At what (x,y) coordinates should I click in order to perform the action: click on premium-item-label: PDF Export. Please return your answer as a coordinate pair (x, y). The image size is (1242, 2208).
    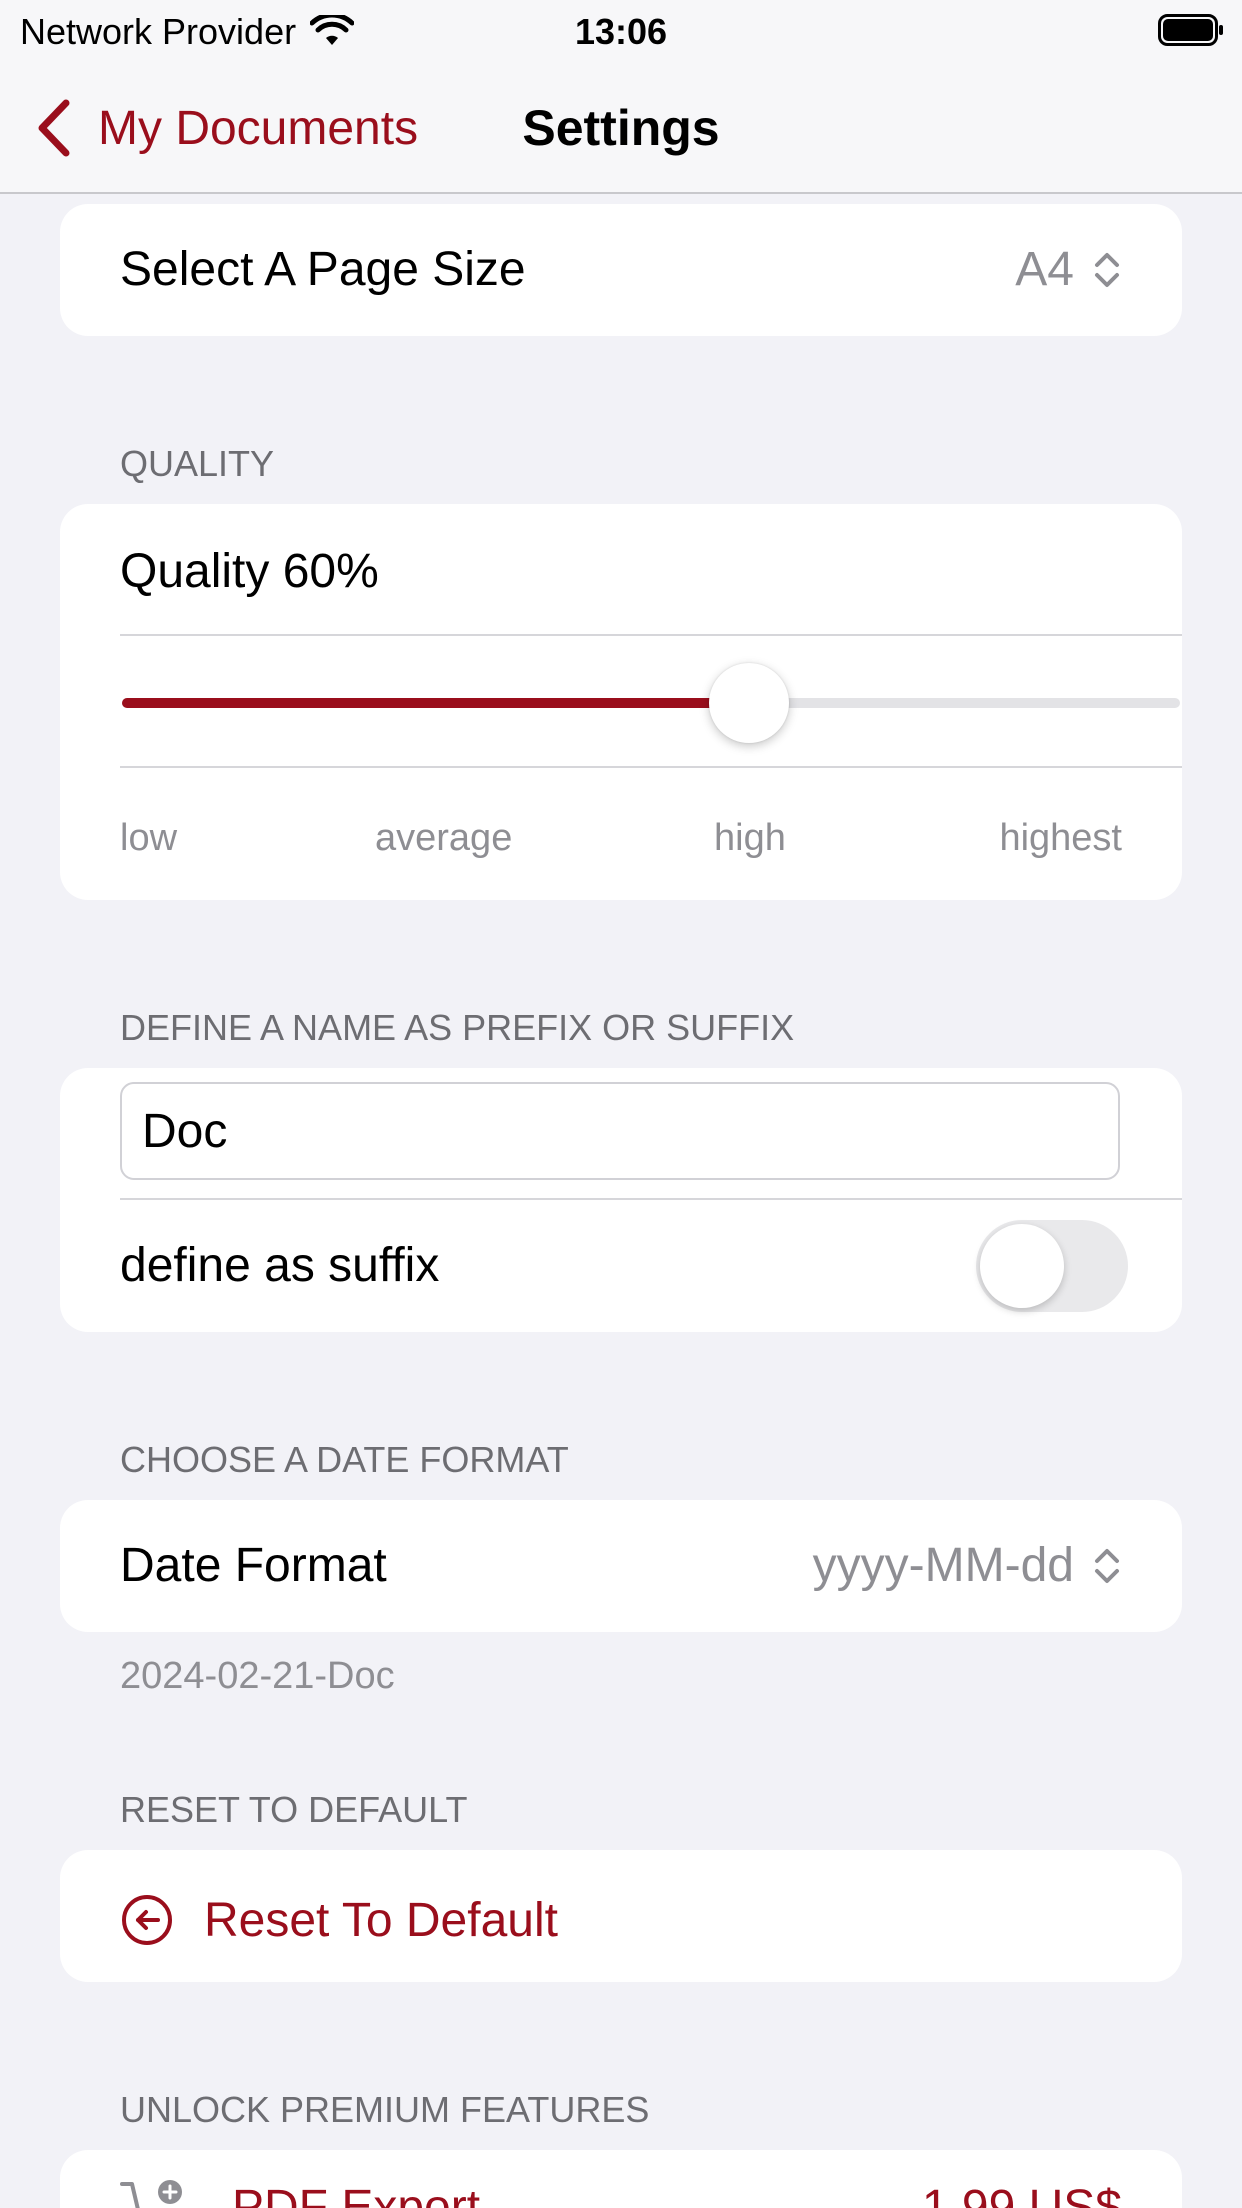
    Looking at the image, I should click on (356, 2194).